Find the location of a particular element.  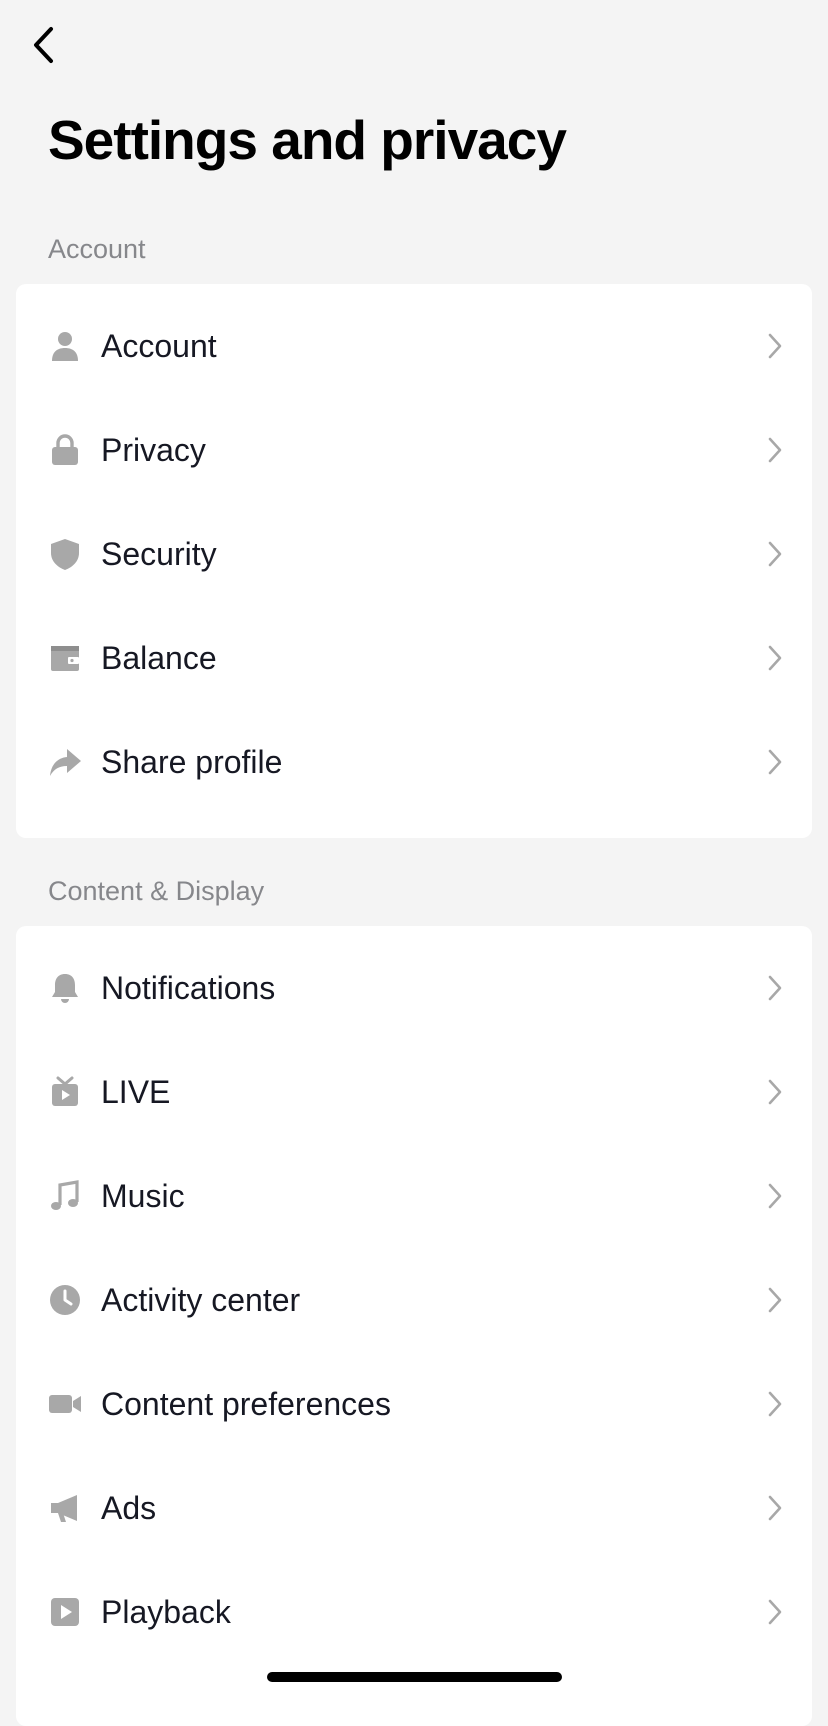

settings-item-label: LIVE is located at coordinates (136, 1092).